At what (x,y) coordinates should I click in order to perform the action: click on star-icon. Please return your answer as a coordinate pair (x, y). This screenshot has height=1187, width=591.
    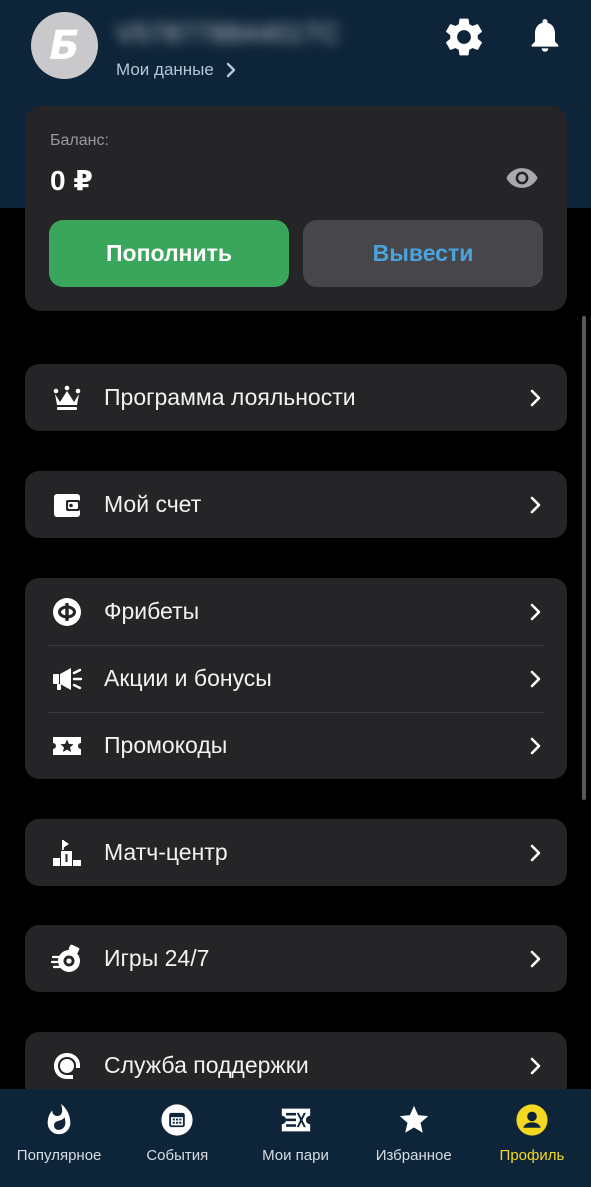
    Looking at the image, I should click on (414, 1120).